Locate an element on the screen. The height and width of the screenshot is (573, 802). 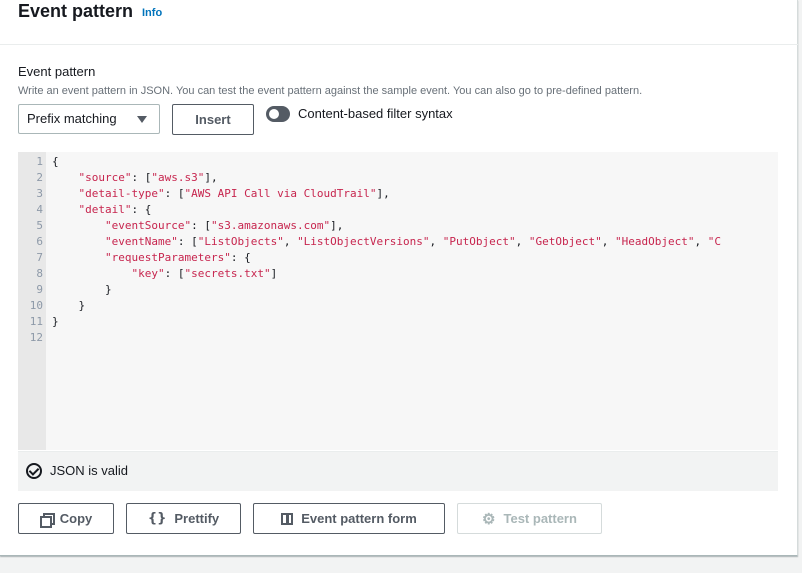
line-number: 1 is located at coordinates (39, 161).